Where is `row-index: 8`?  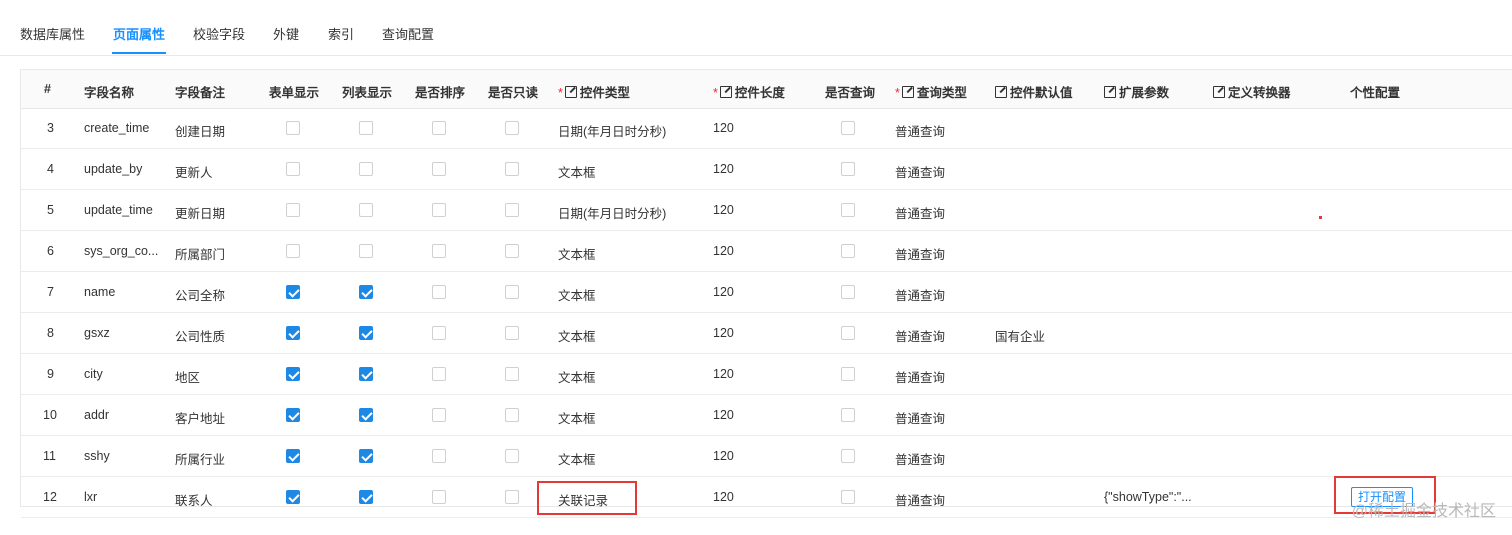
row-index: 8 is located at coordinates (50, 333).